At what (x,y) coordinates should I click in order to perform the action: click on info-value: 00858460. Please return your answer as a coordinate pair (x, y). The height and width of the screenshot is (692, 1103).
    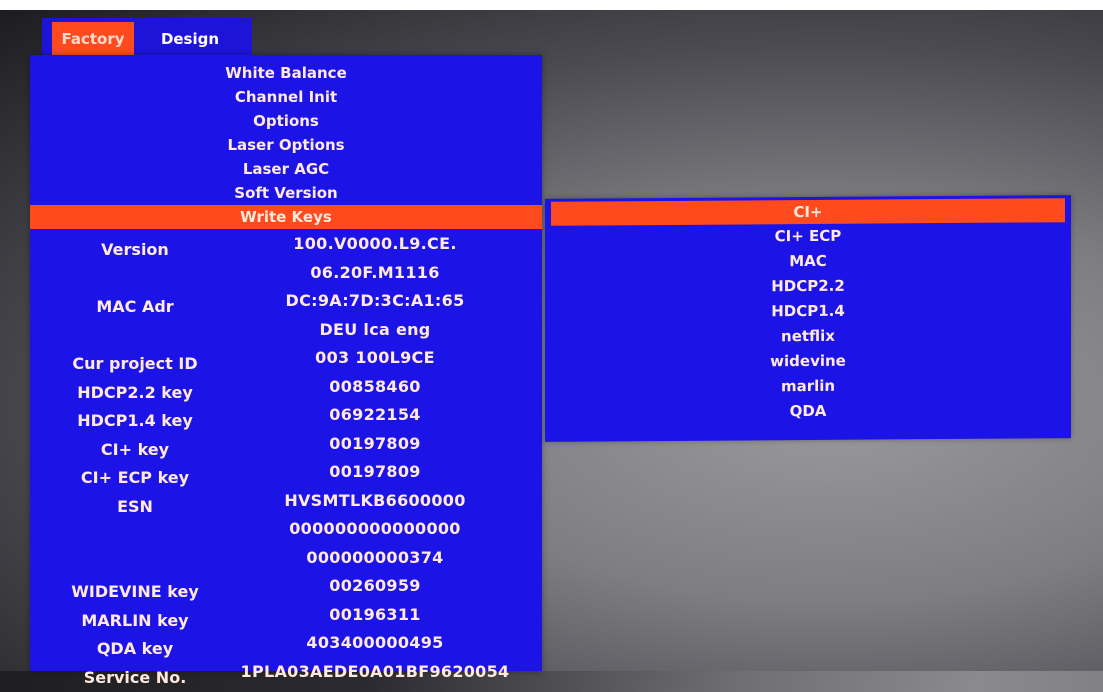
    Looking at the image, I should click on (375, 386).